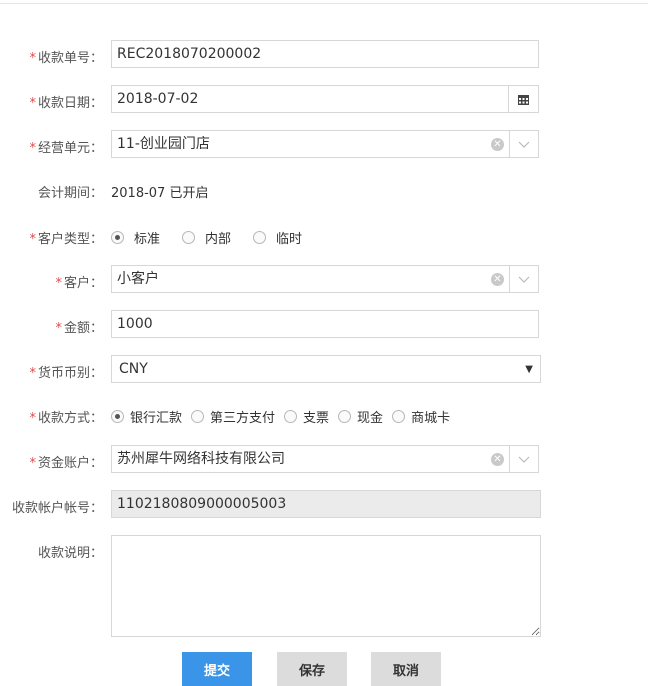 The width and height of the screenshot is (648, 686). I want to click on radio-temporary: 临时, so click(277, 237).